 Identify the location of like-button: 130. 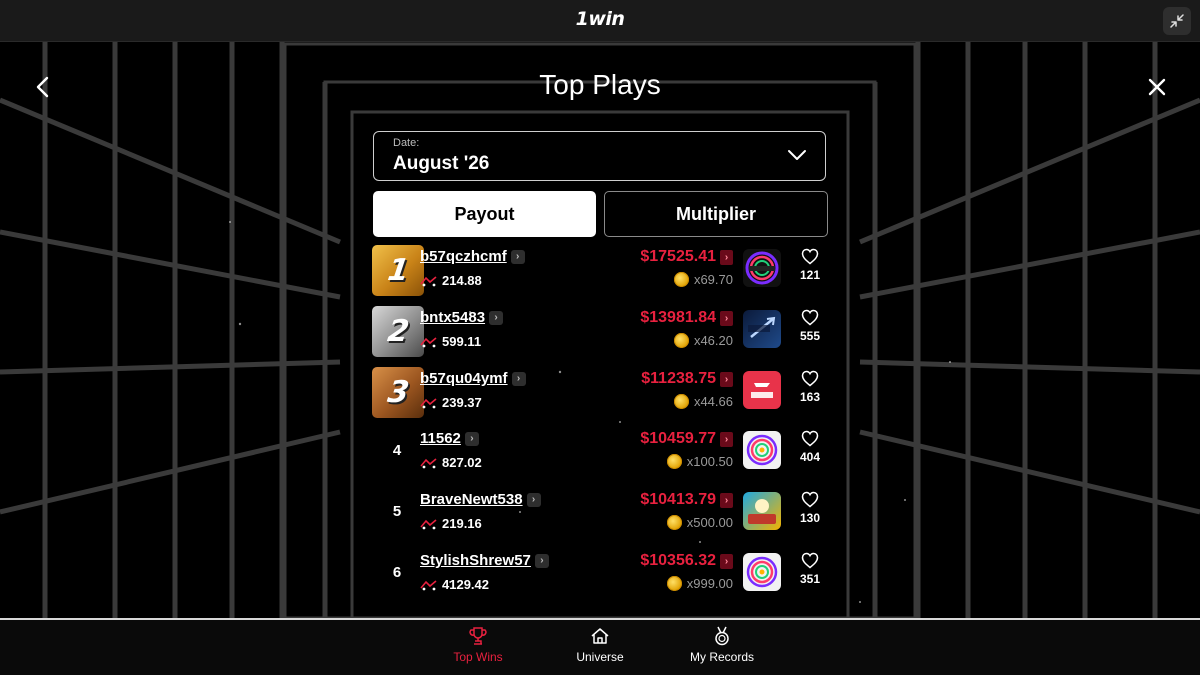
(810, 508).